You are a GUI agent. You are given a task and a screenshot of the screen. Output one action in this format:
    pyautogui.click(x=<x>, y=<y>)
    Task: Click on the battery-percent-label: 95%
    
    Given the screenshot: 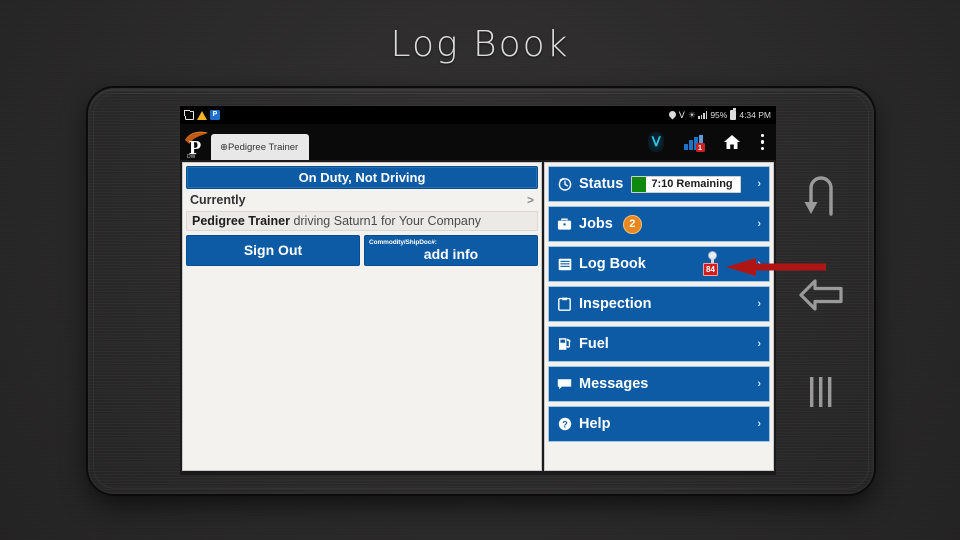 What is the action you would take?
    pyautogui.click(x=719, y=115)
    